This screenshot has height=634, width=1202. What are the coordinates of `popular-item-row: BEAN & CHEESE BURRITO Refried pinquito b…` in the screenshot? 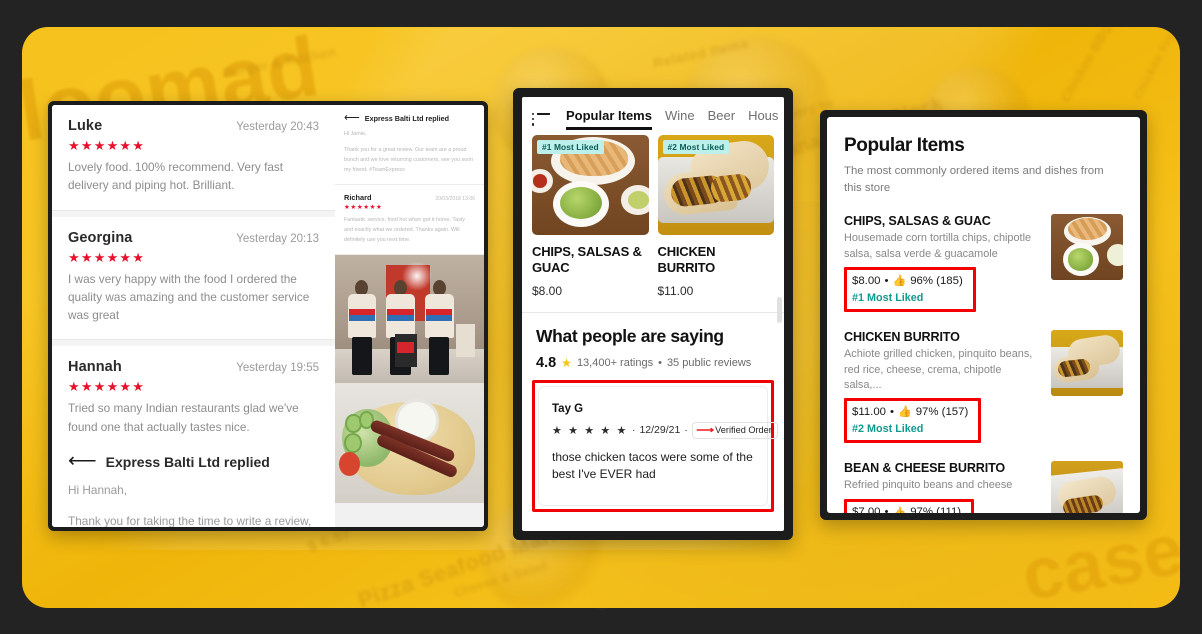 It's located at (983, 487).